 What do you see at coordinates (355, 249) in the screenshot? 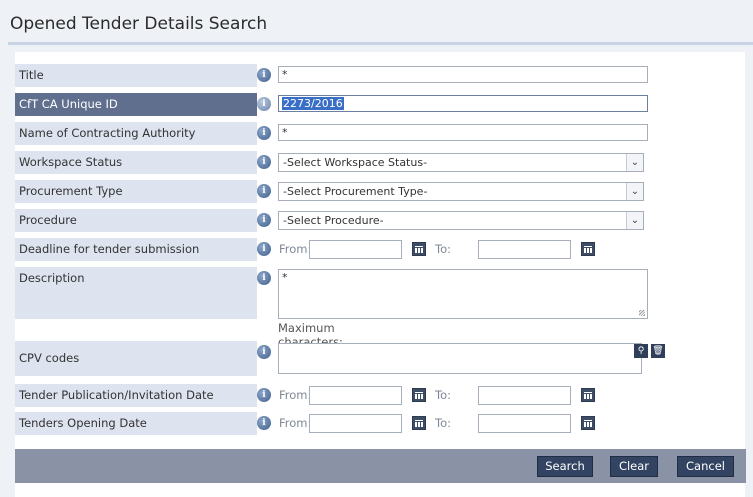
I see `deadline-from-input` at bounding box center [355, 249].